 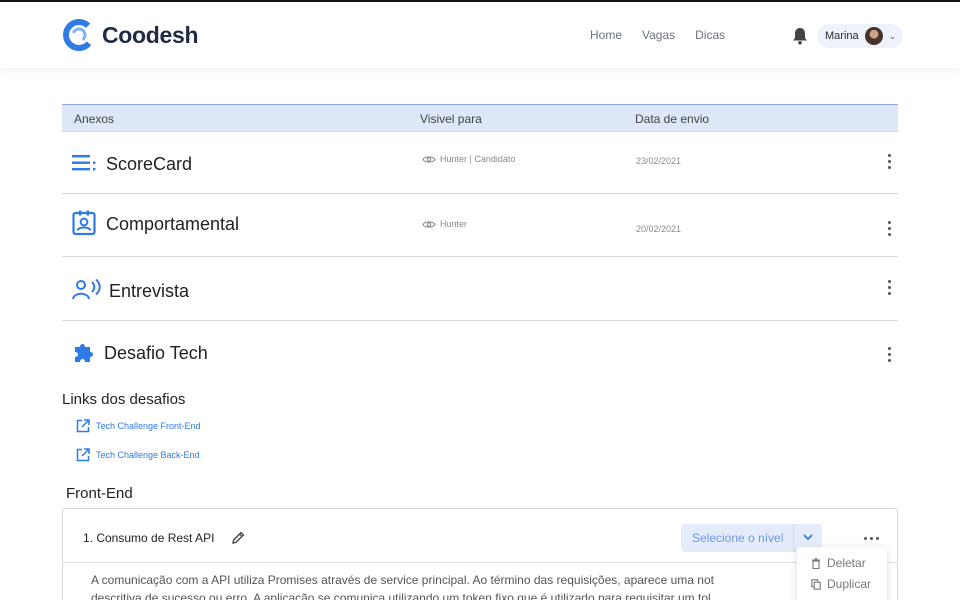 I want to click on trash-icon, so click(x=816, y=563).